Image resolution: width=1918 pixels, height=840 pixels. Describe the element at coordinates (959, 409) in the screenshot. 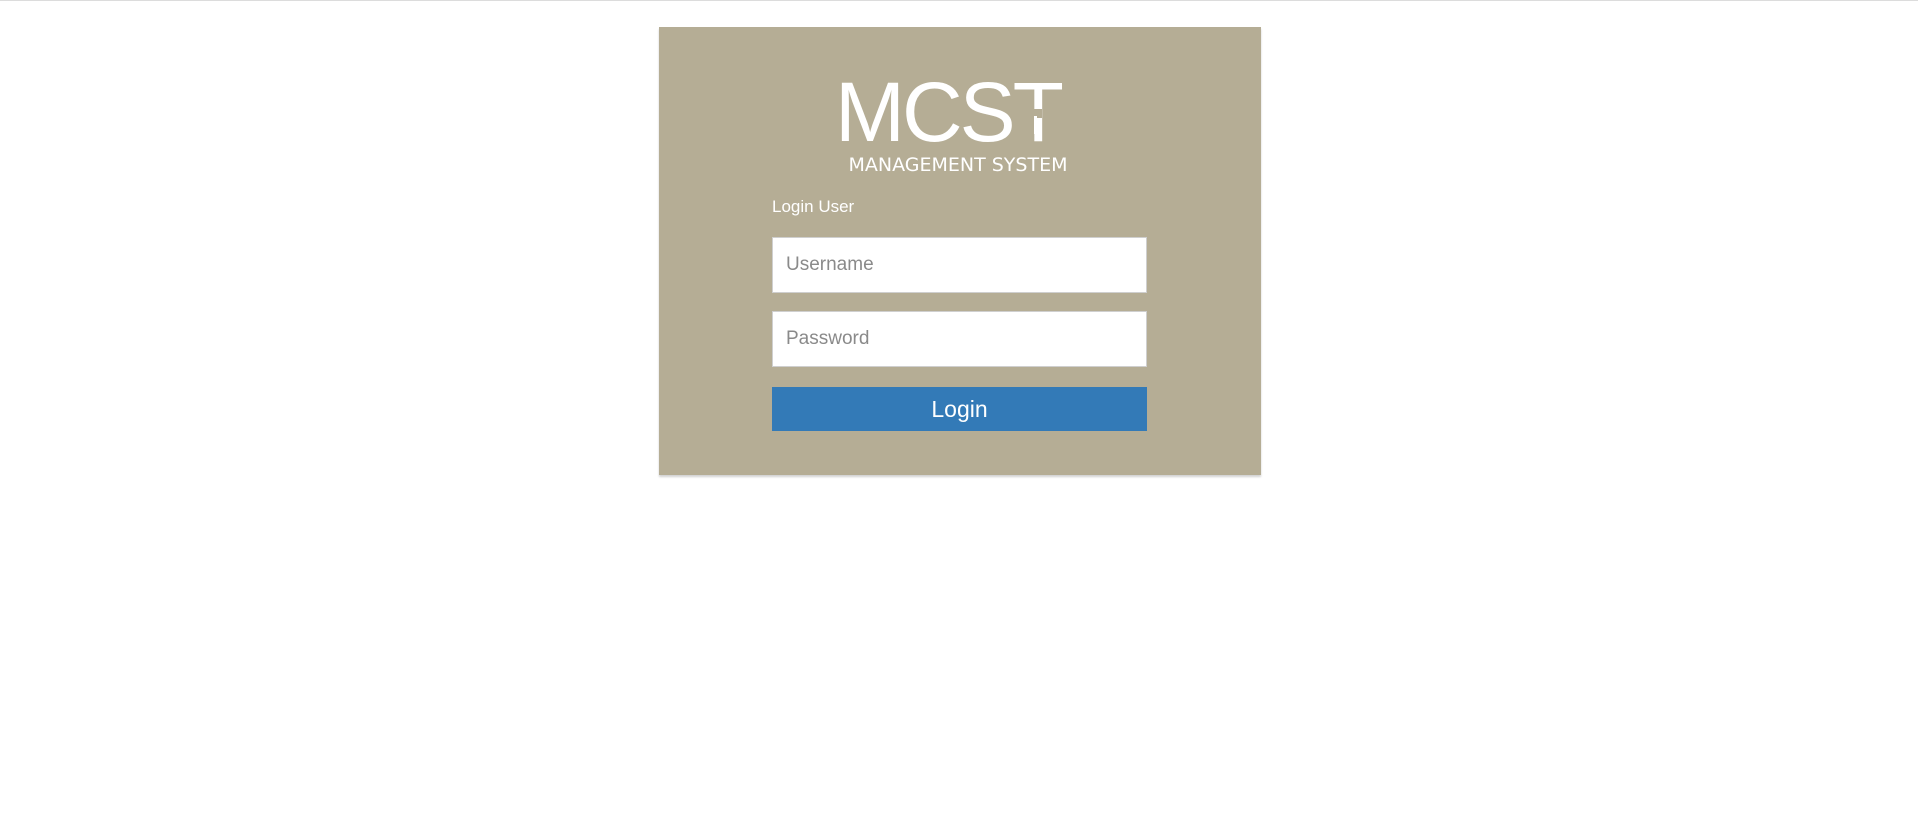

I see `login-button: Login` at that location.